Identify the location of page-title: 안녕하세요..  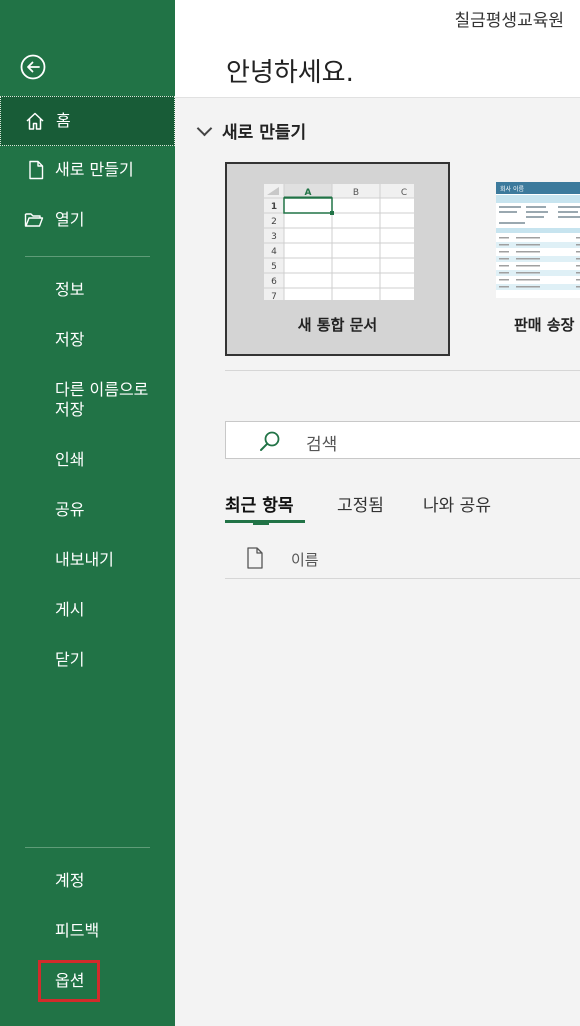
(290, 73).